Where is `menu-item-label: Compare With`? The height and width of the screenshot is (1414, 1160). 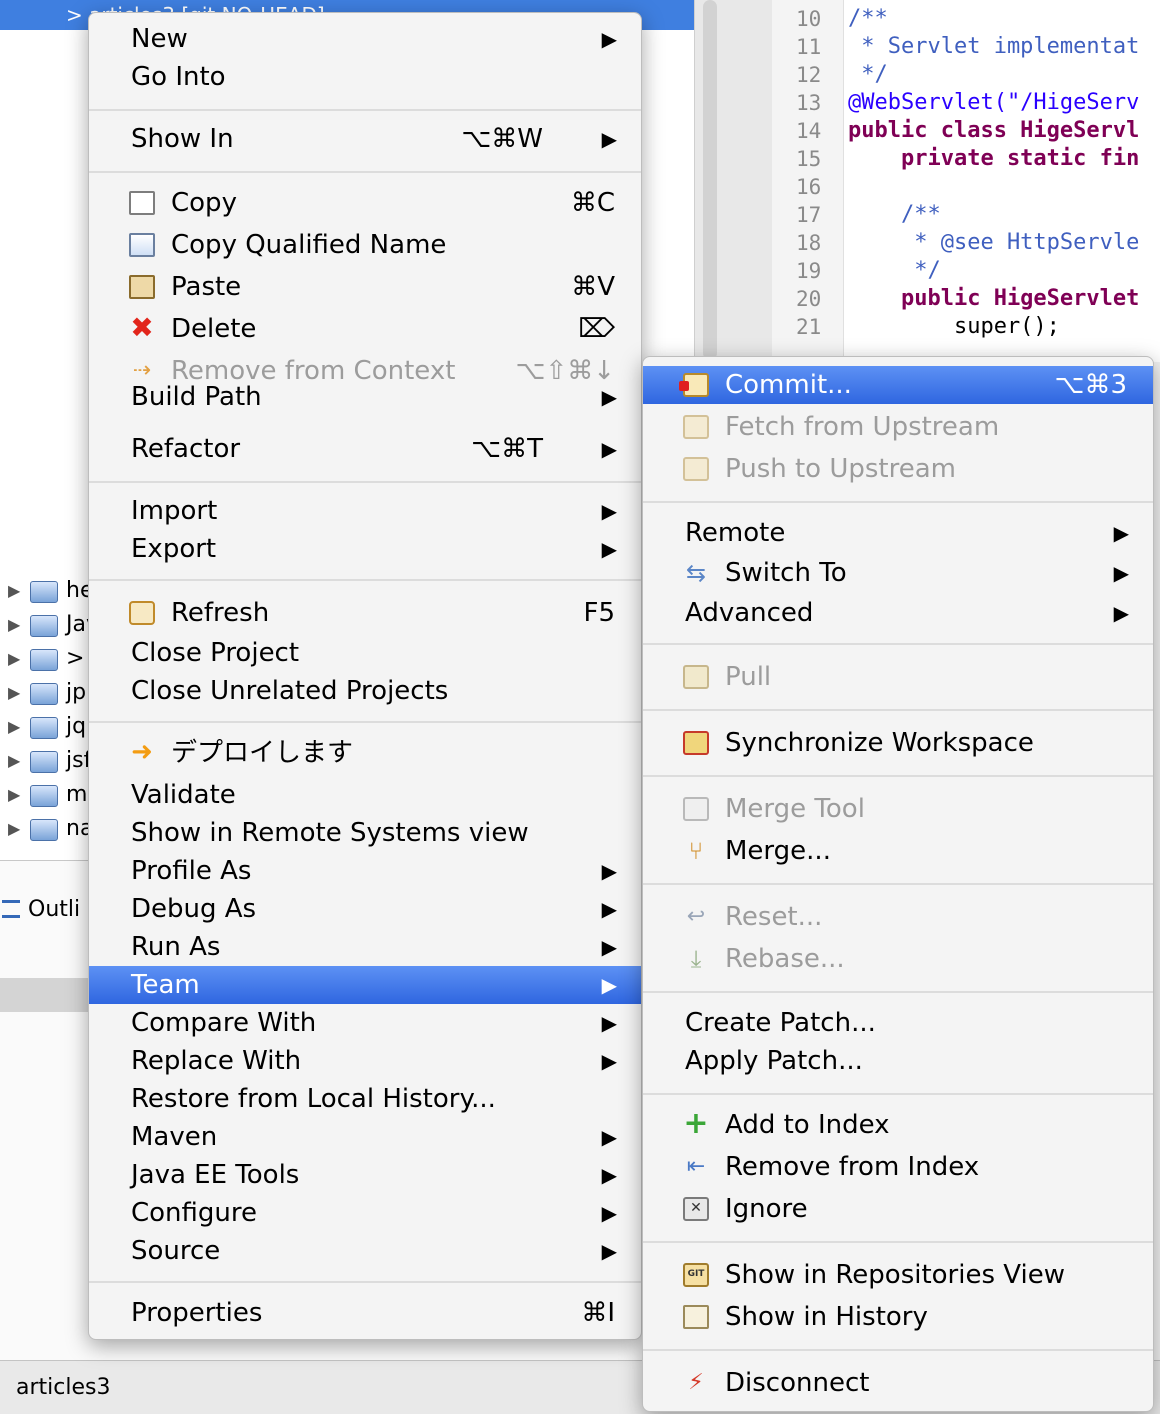
menu-item-label: Compare With is located at coordinates (224, 1023).